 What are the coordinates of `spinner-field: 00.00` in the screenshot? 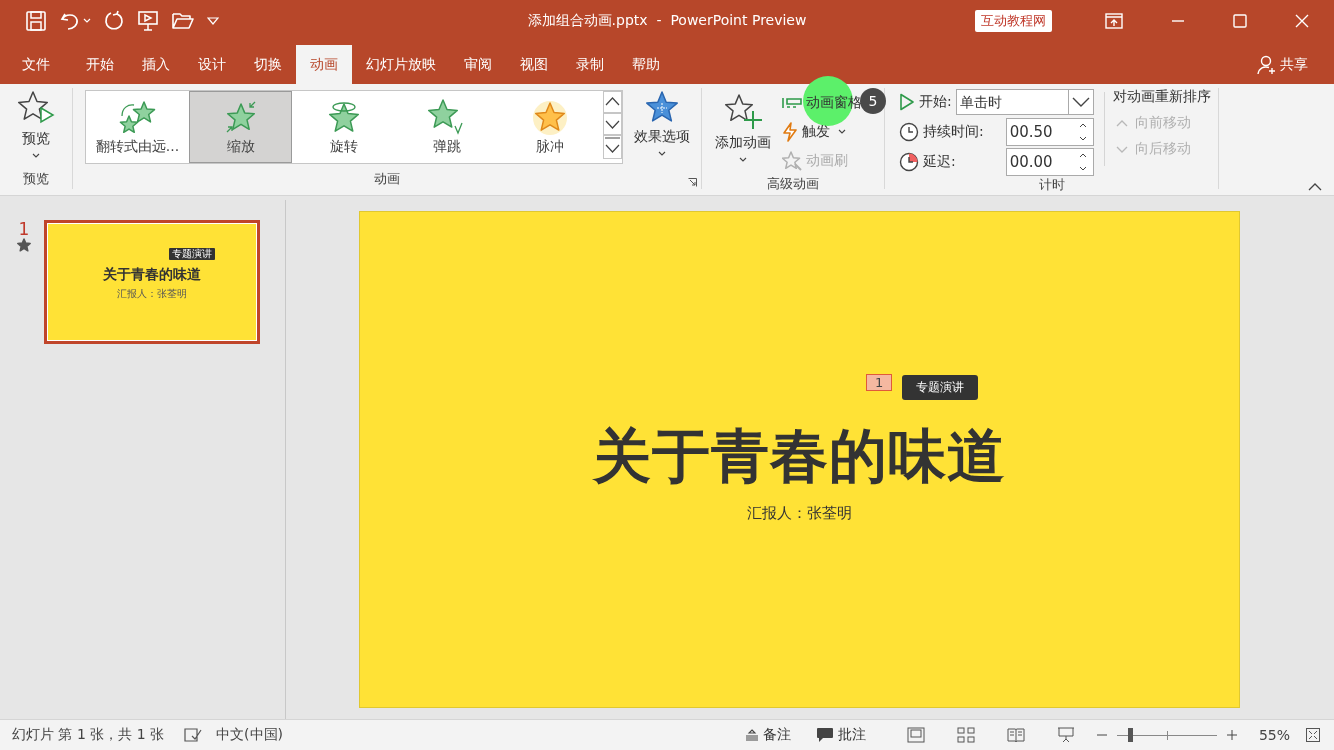 It's located at (1049, 162).